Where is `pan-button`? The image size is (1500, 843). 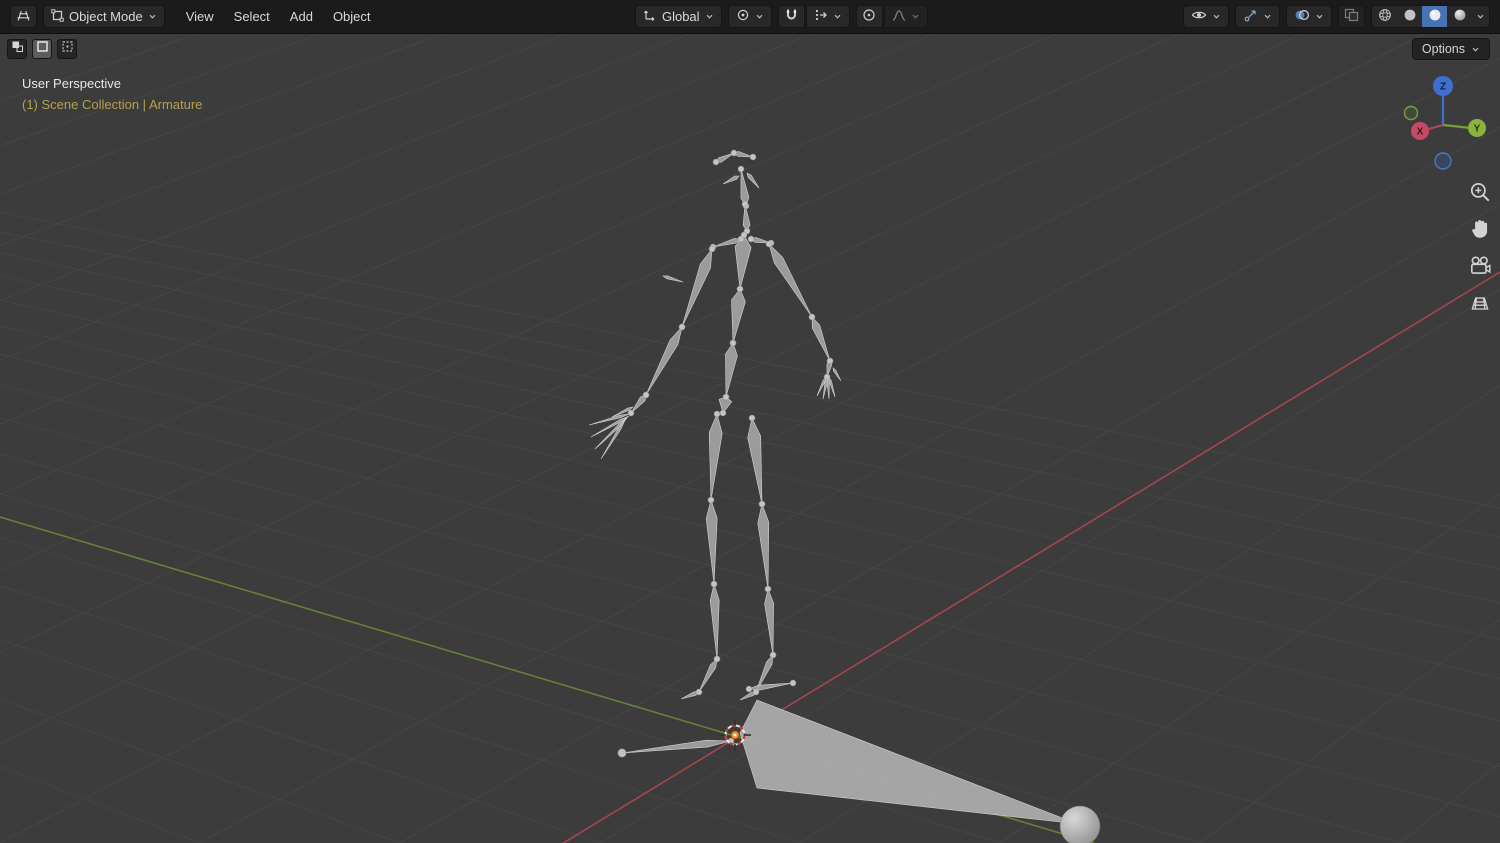
pan-button is located at coordinates (1480, 229).